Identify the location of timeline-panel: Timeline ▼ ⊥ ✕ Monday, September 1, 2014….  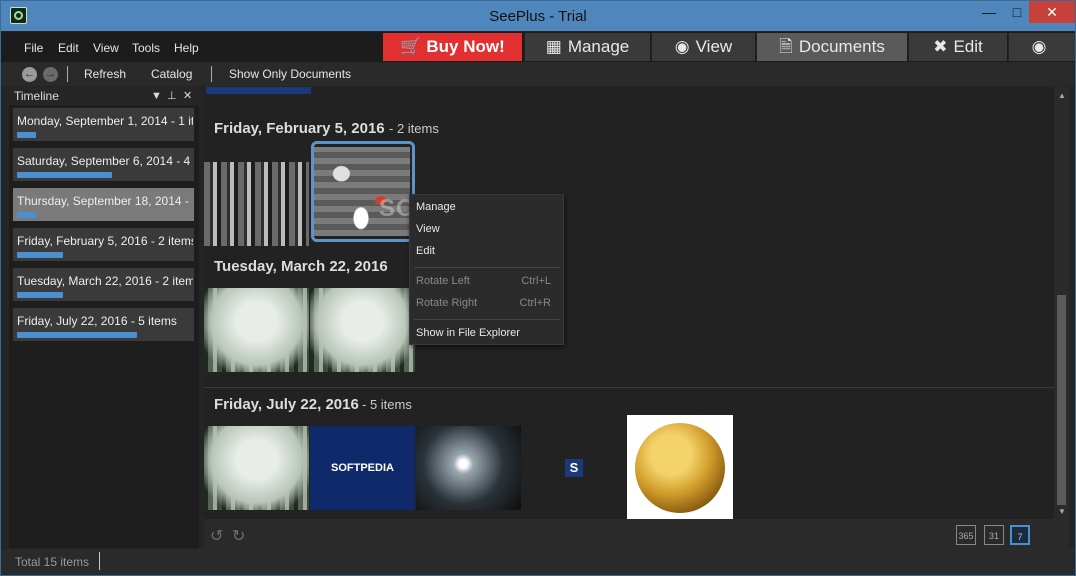
(104, 317).